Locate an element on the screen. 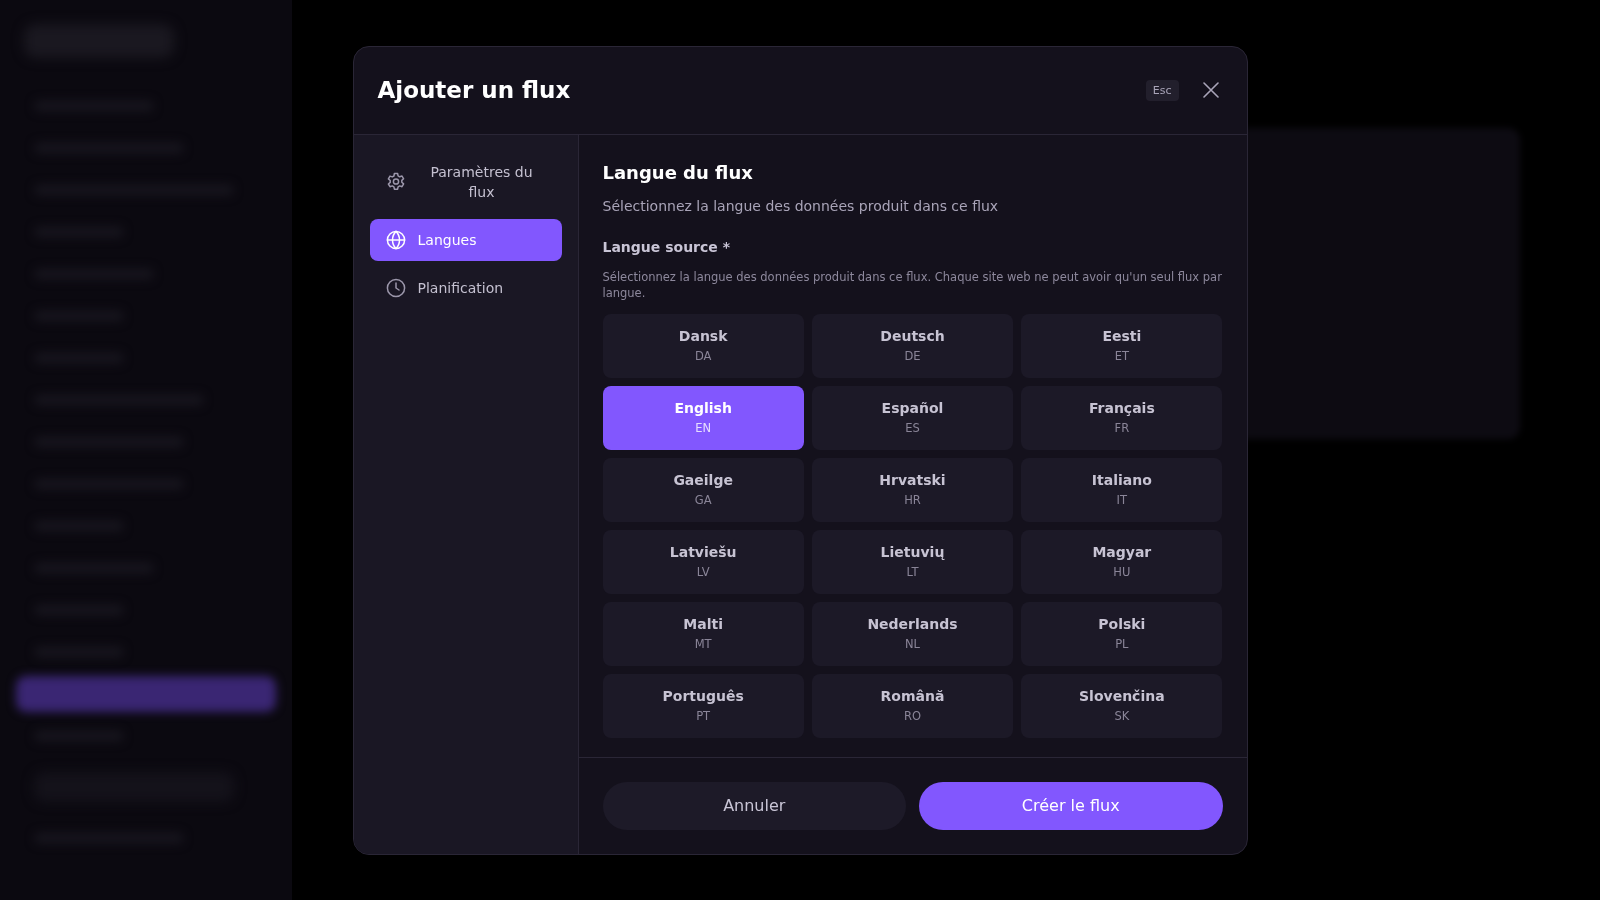  language-option: Malti MT is located at coordinates (703, 633).